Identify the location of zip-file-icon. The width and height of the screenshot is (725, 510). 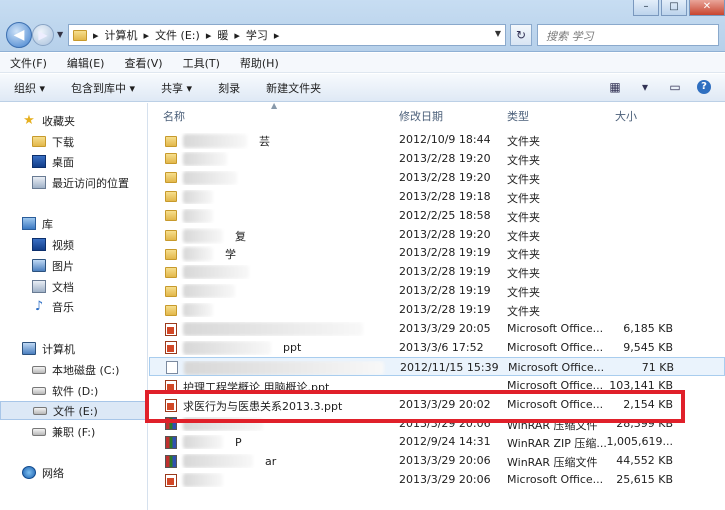
(171, 461).